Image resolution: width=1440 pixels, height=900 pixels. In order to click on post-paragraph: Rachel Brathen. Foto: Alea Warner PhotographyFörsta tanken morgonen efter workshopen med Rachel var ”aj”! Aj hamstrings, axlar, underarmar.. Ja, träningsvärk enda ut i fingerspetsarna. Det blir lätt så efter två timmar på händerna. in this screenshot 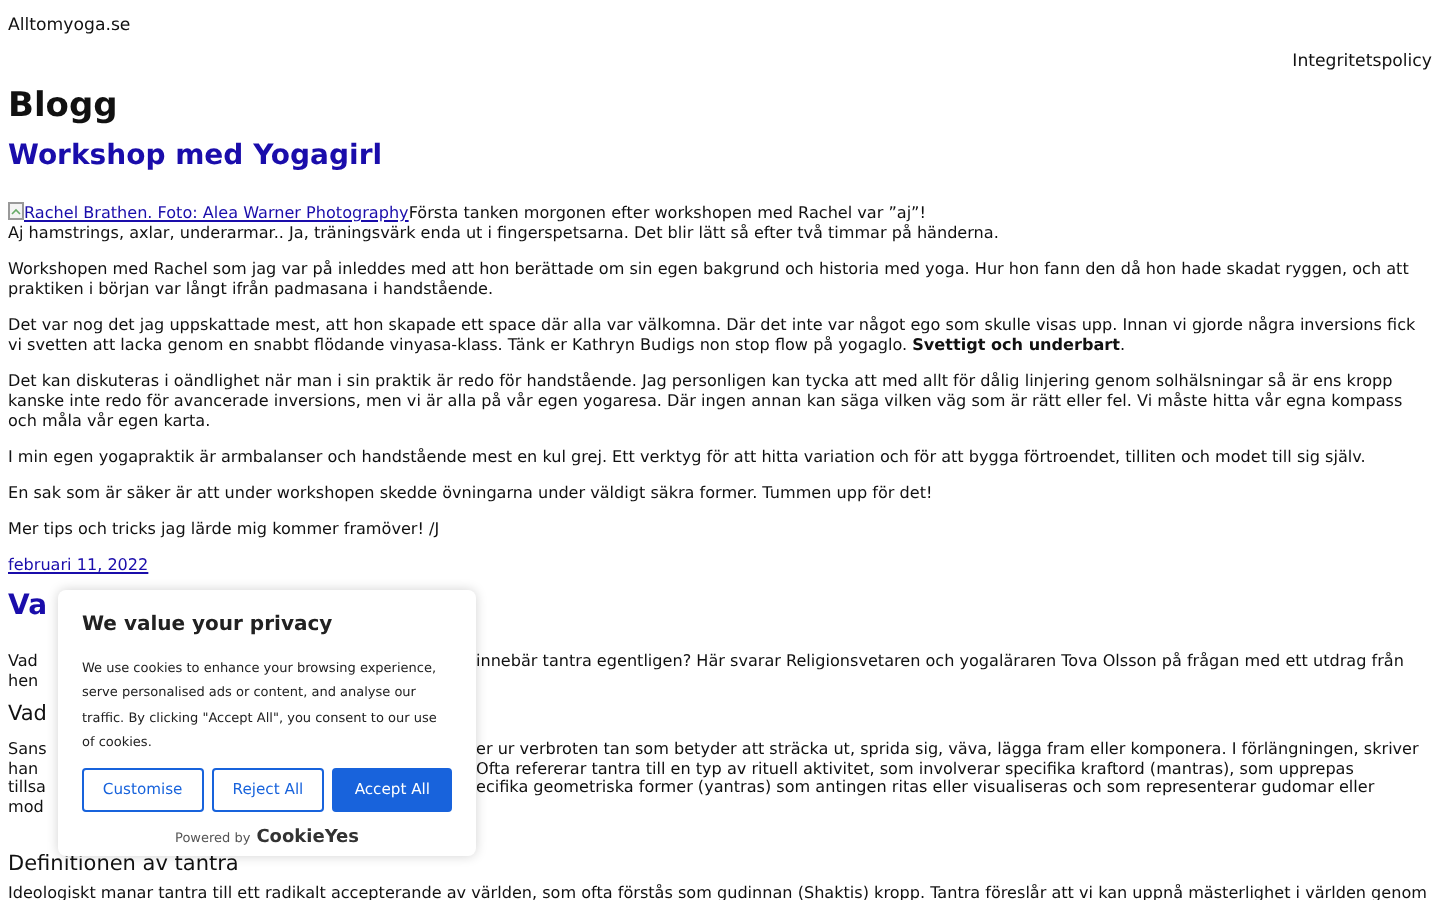, I will do `click(504, 223)`.